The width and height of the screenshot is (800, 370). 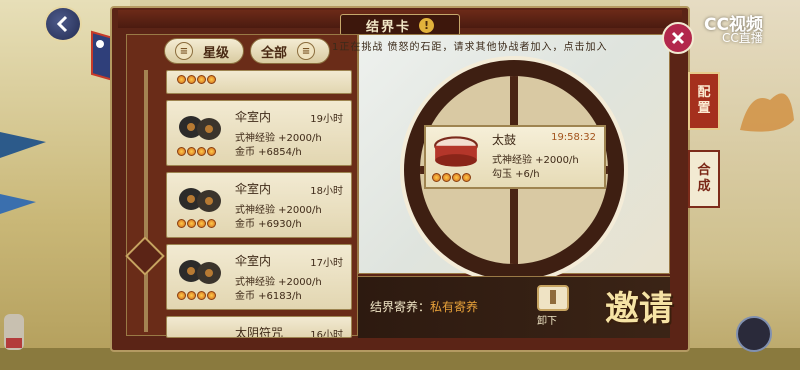 I want to click on list-item, so click(x=259, y=82).